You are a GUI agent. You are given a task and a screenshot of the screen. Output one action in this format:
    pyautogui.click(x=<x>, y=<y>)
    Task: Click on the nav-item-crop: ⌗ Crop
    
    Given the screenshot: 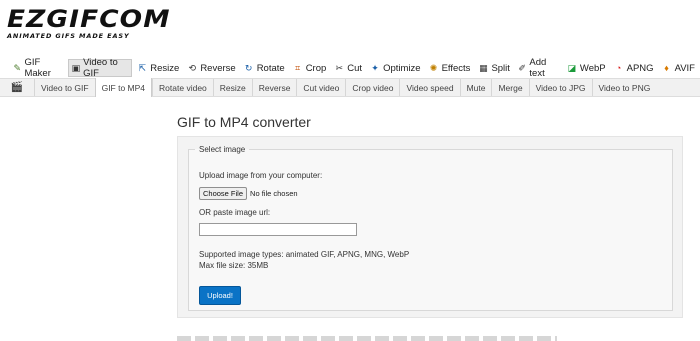 What is the action you would take?
    pyautogui.click(x=310, y=68)
    